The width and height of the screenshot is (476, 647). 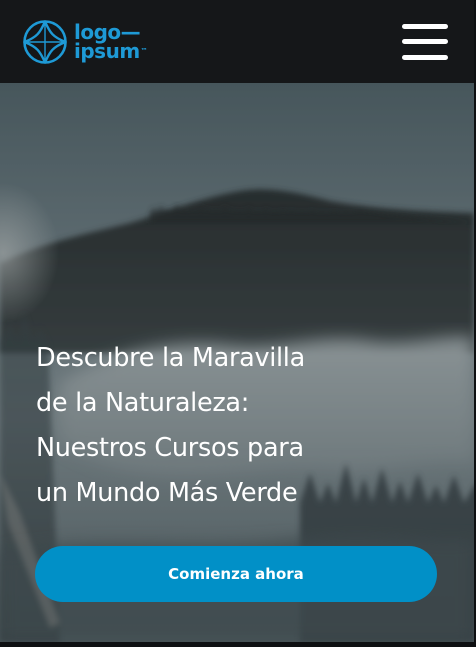 I want to click on logo-trademark: ™, so click(x=144, y=50).